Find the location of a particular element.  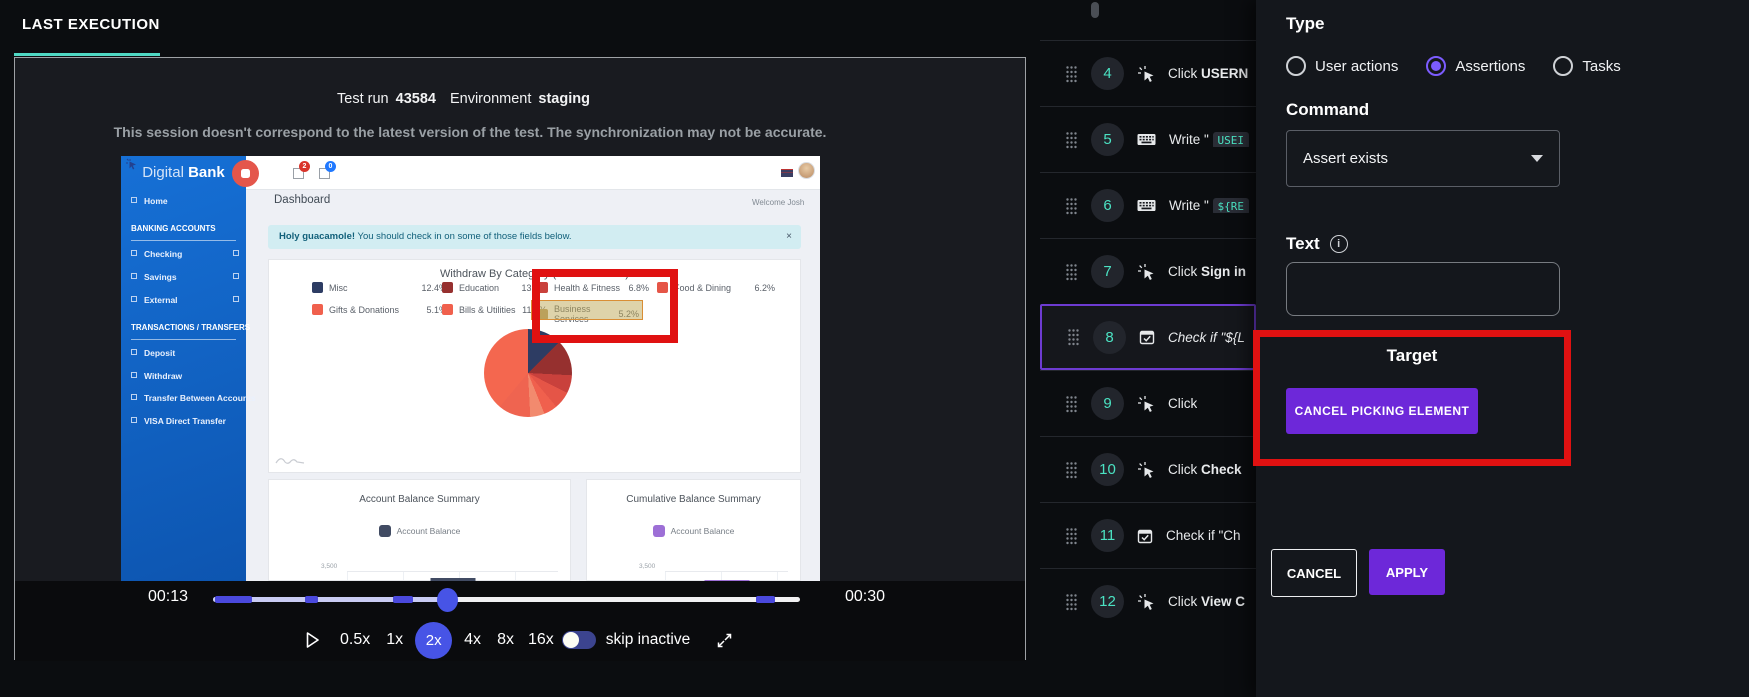

step-label: Check if "${L is located at coordinates (1206, 337).